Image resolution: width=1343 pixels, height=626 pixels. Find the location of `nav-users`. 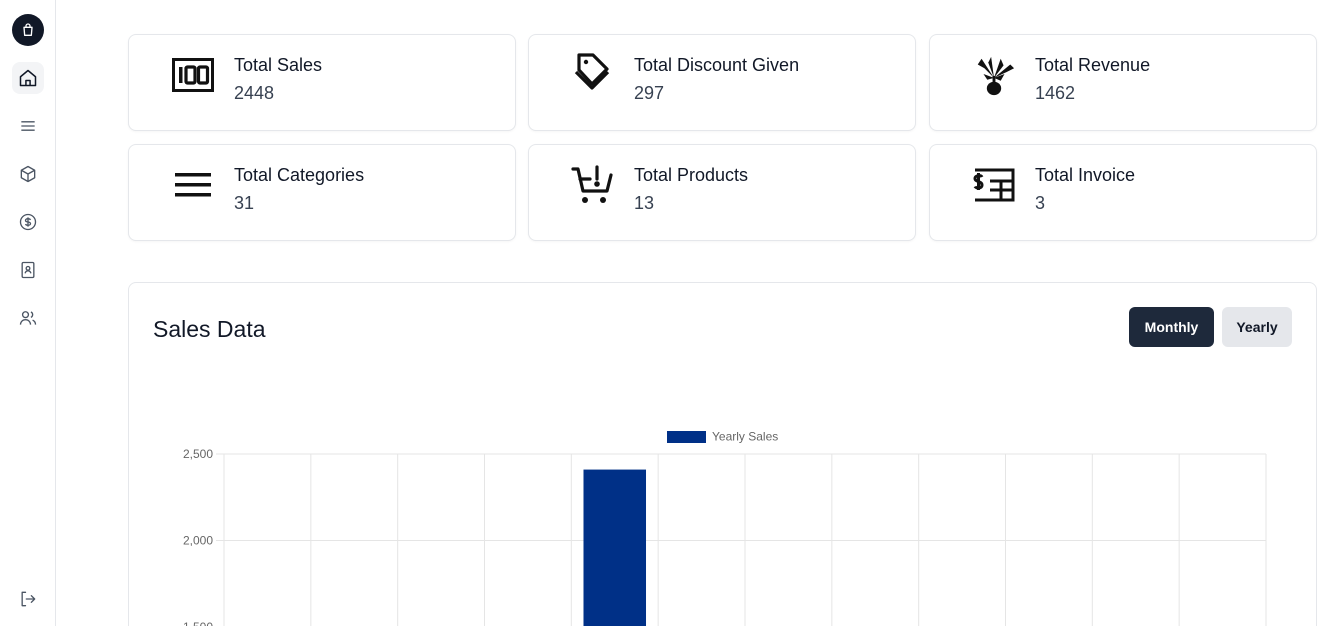

nav-users is located at coordinates (28, 318).